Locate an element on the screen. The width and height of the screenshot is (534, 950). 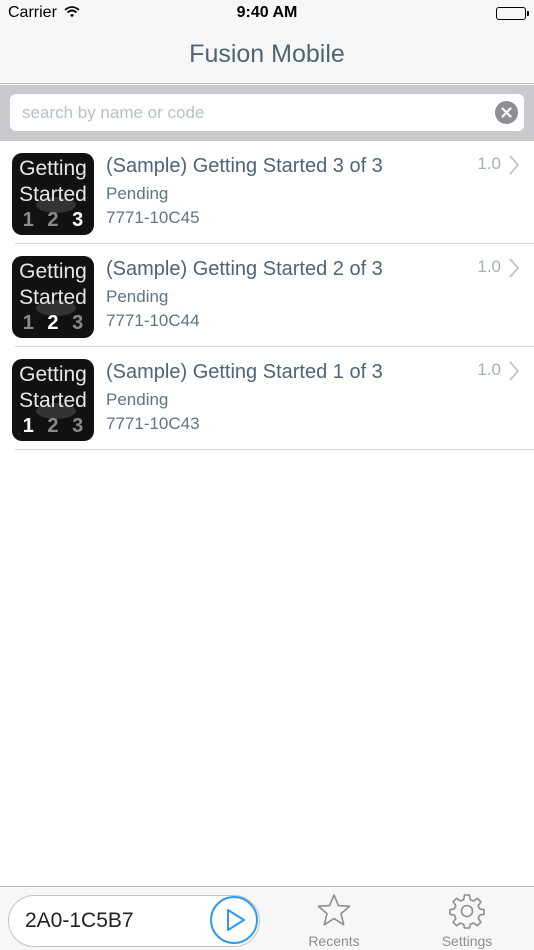
item-title: (Sample) Getting Started 2 of 3 is located at coordinates (244, 269).